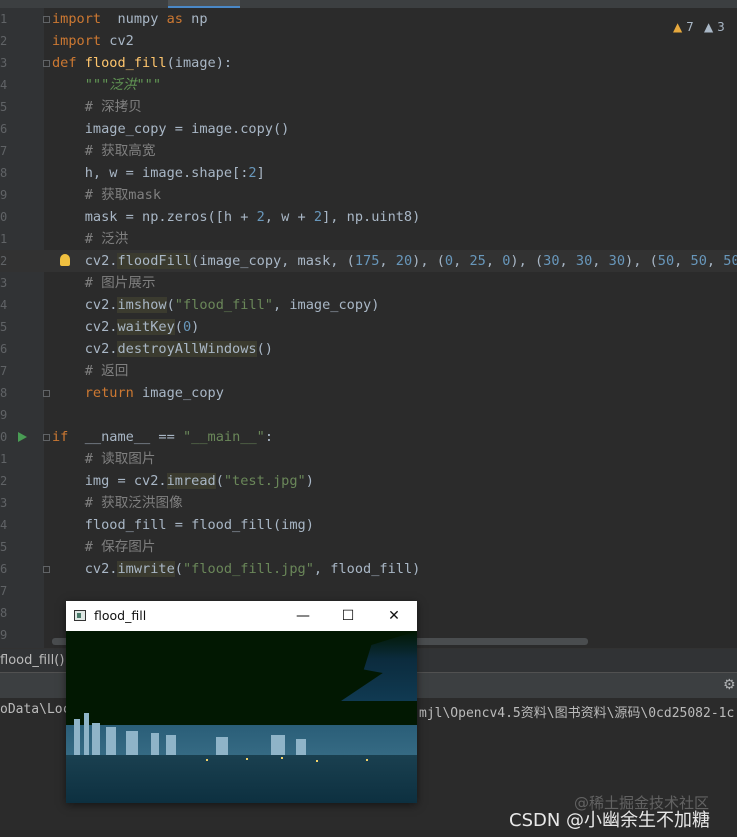  Describe the element at coordinates (368, 283) in the screenshot. I see `code-line: 3 # 图片展示` at that location.